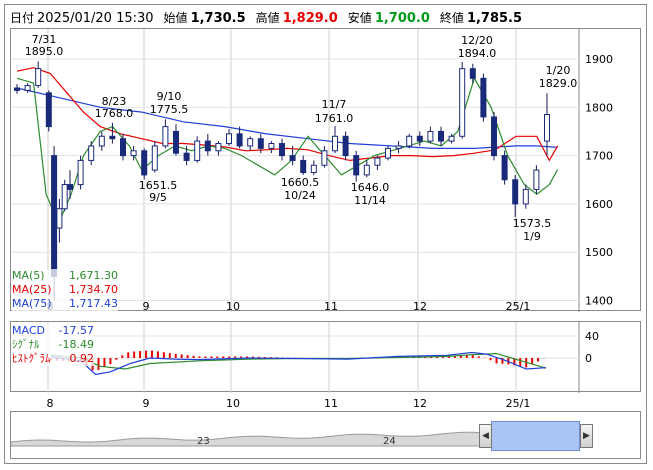 Image resolution: width=653 pixels, height=470 pixels. I want to click on legend-histogram: ﾋｽﾄｸﾞﾗﾑ 0.92, so click(53, 359).